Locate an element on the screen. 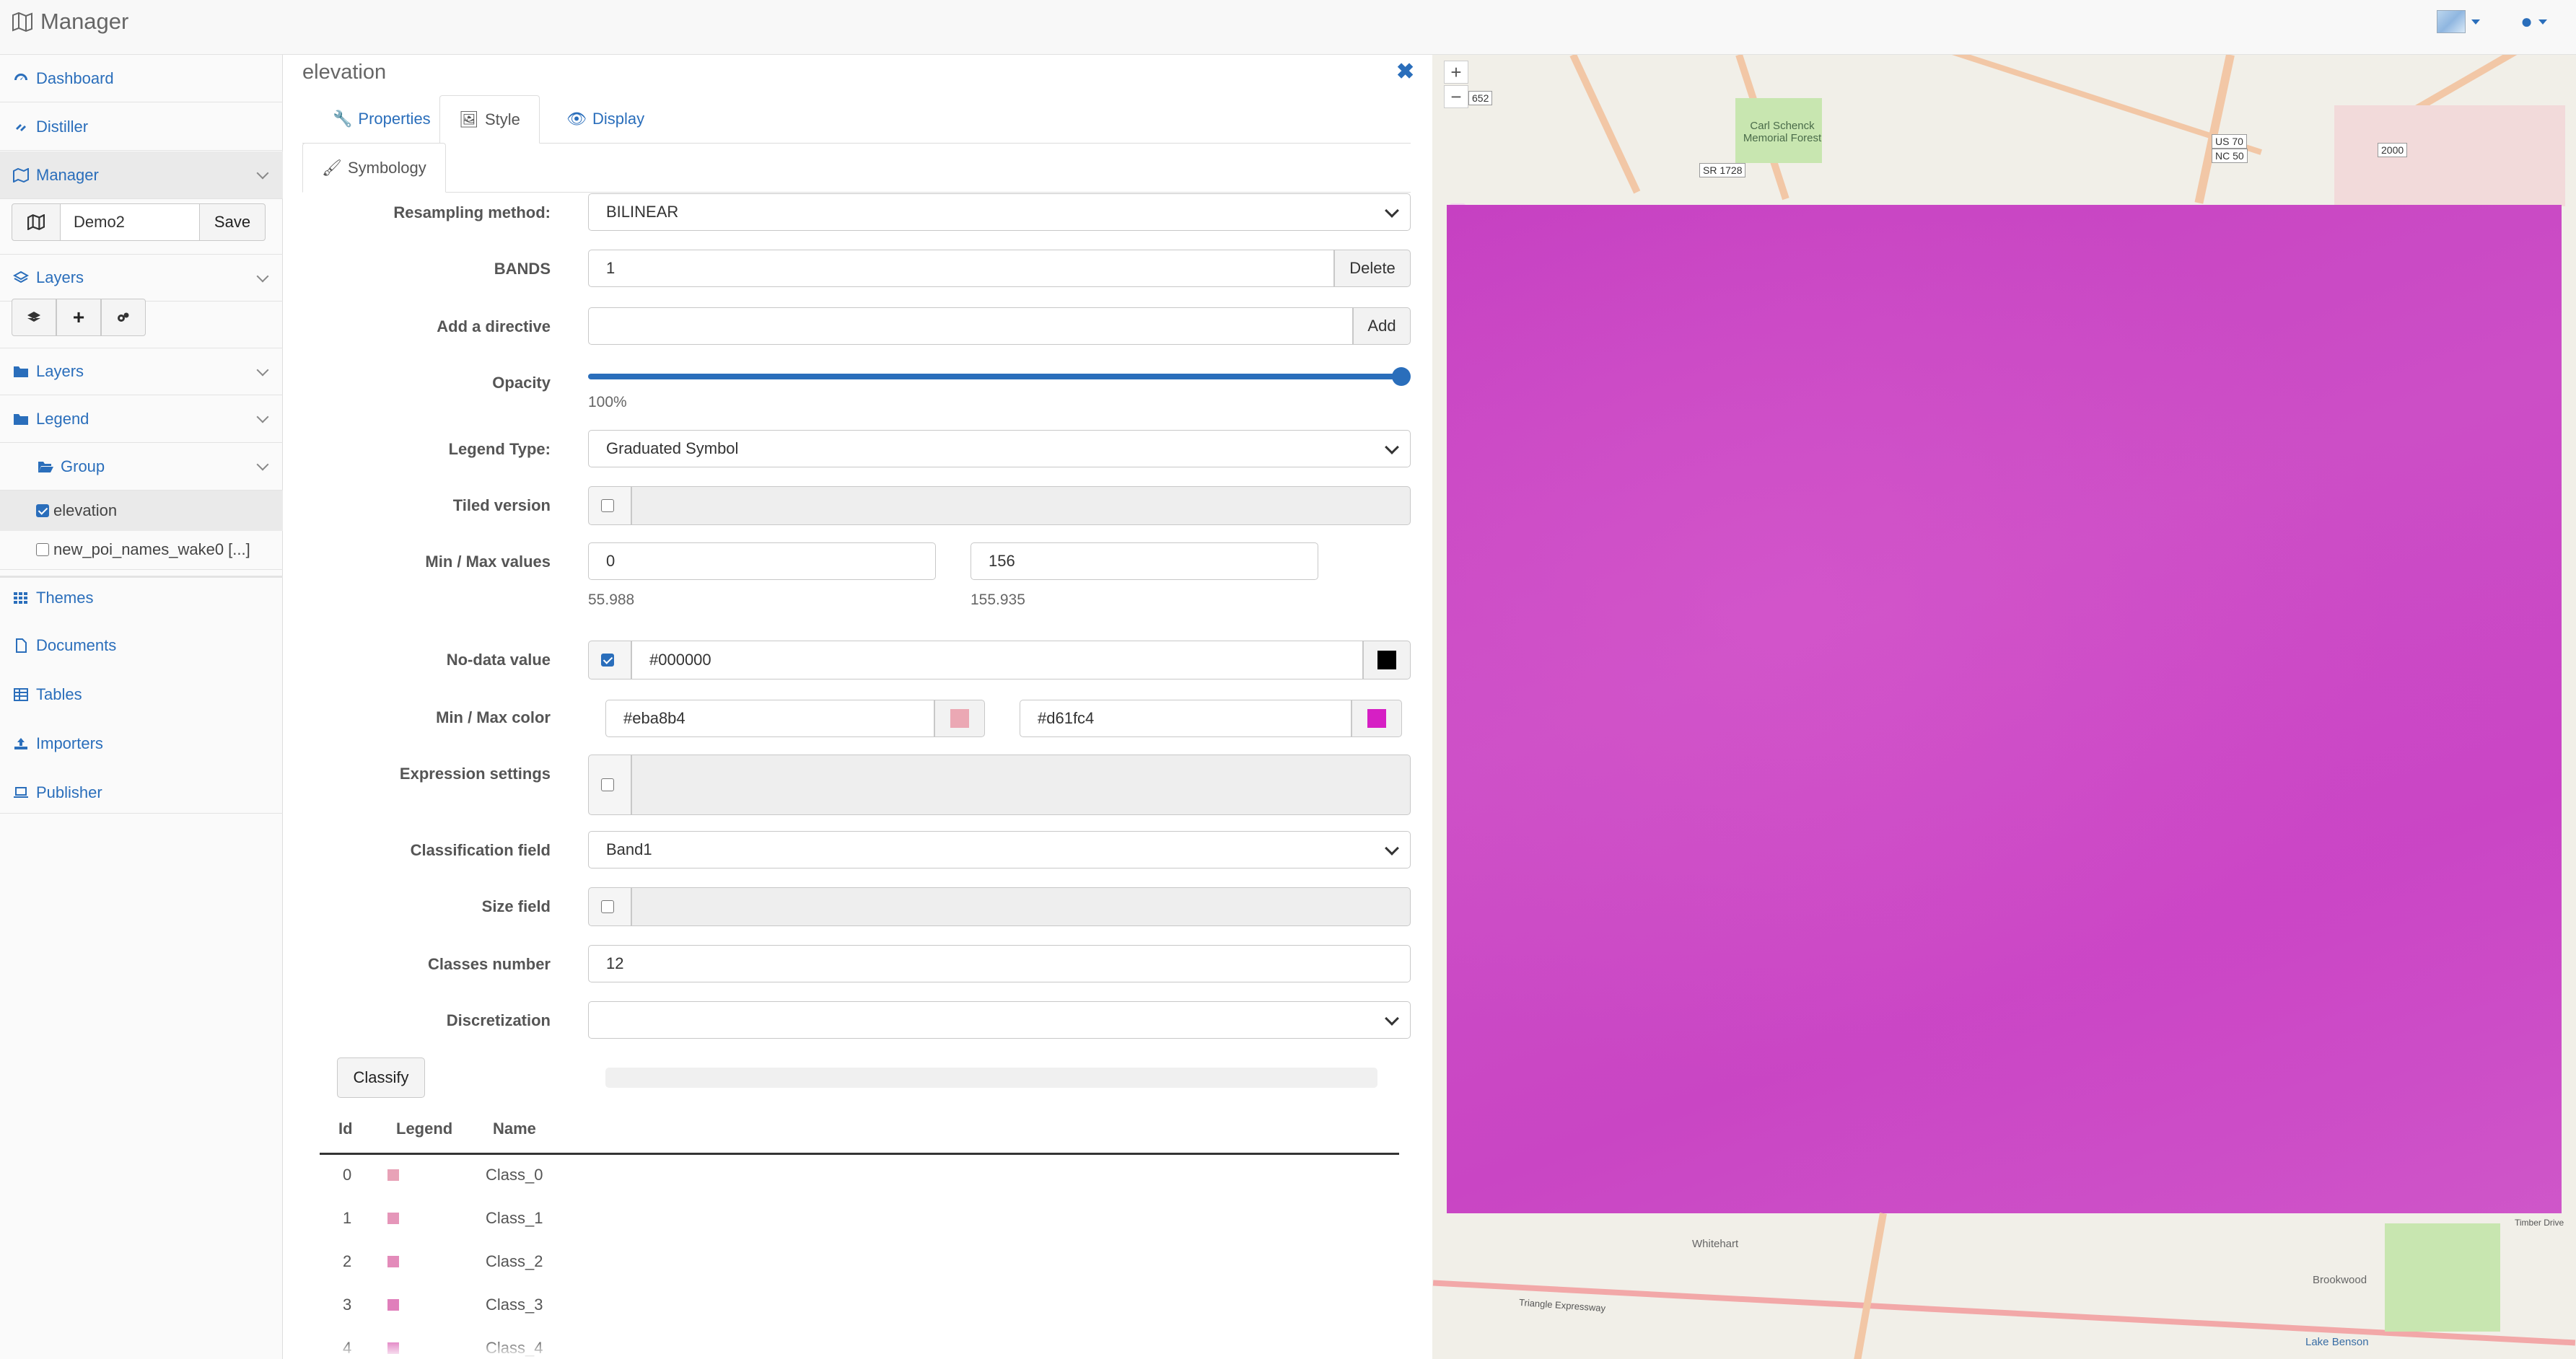  sidebar-item-legend: Legend is located at coordinates (141, 419).